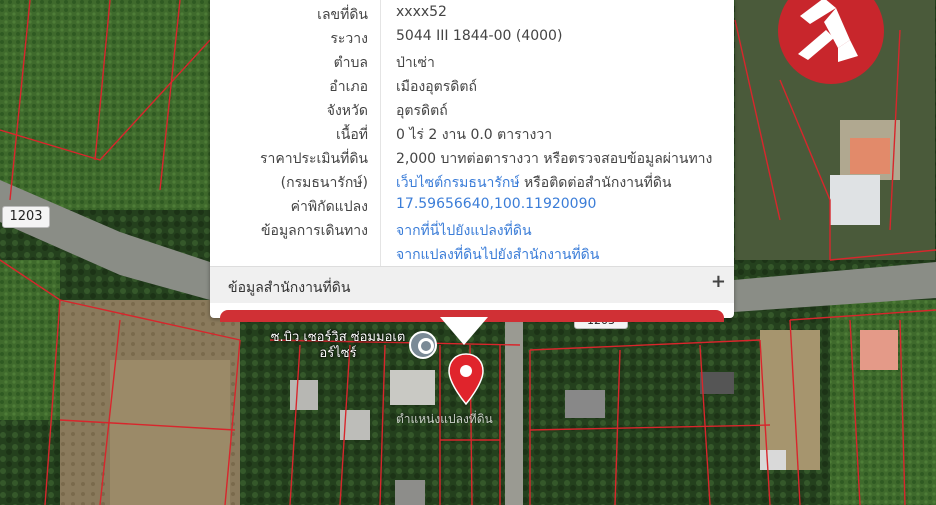  Describe the element at coordinates (324, 183) in the screenshot. I see `row-label: (กรมธนารักษ์)` at that location.